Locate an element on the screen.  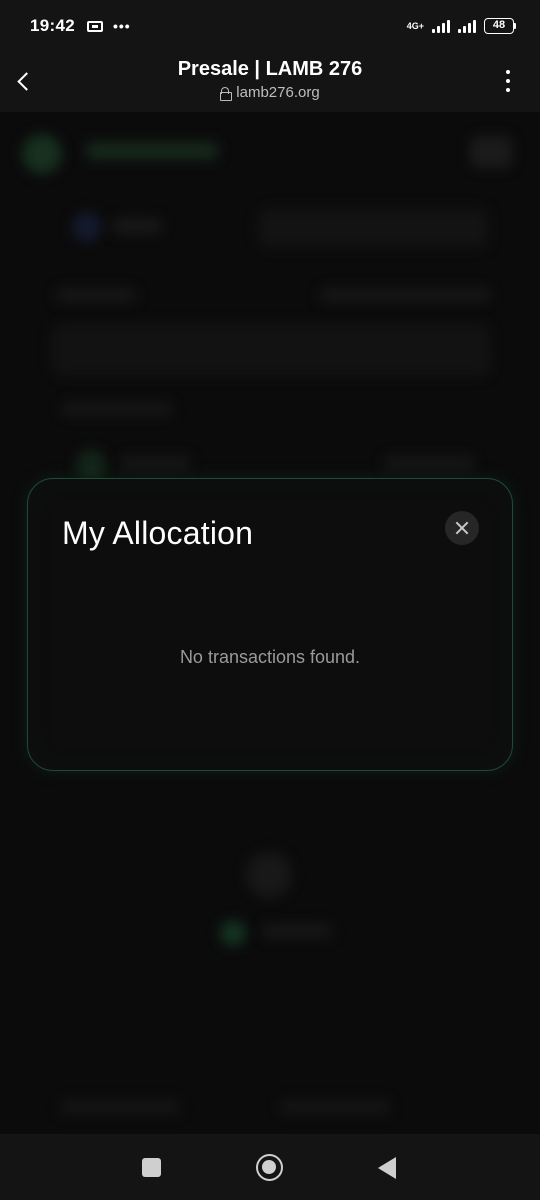
back-arrow-icon is located at coordinates (23, 81).